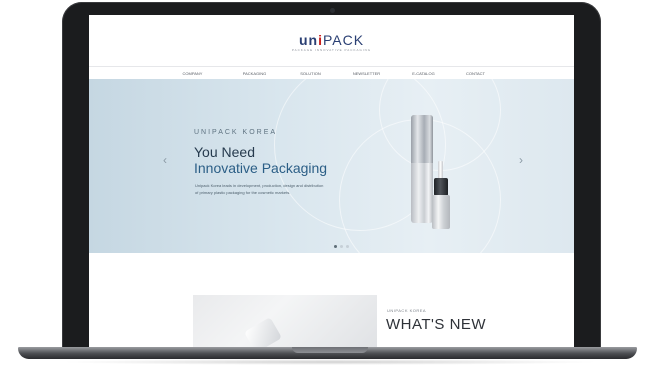 This screenshot has height=372, width=655. I want to click on laptop-notch, so click(330, 350).